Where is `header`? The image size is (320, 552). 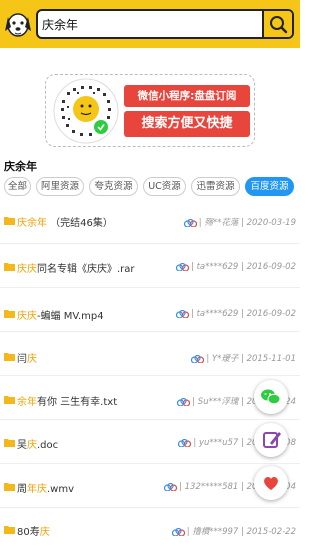 header is located at coordinates (150, 24).